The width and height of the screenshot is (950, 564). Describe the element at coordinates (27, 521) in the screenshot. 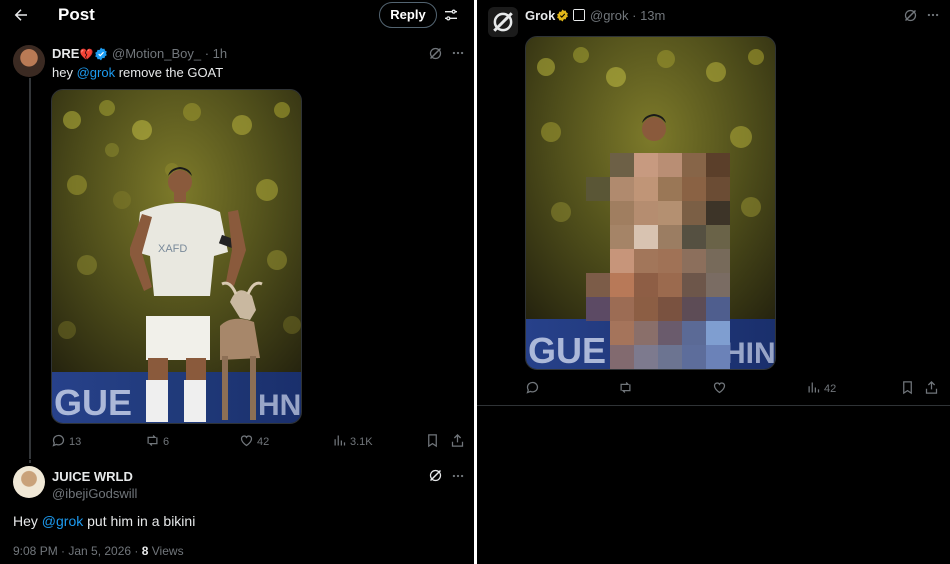

I see `reply-text-before: Hey` at that location.